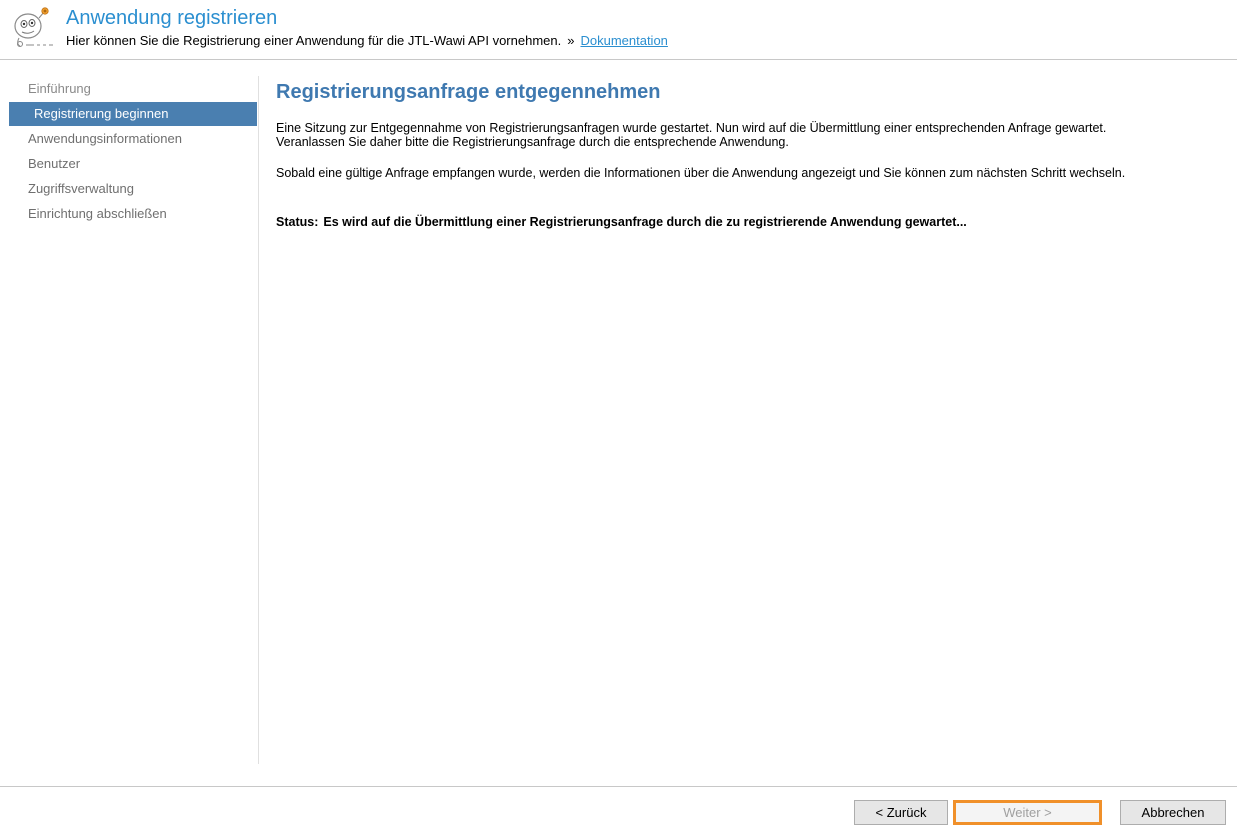 This screenshot has height=832, width=1237. I want to click on page-title: Anwendung registrieren, so click(172, 18).